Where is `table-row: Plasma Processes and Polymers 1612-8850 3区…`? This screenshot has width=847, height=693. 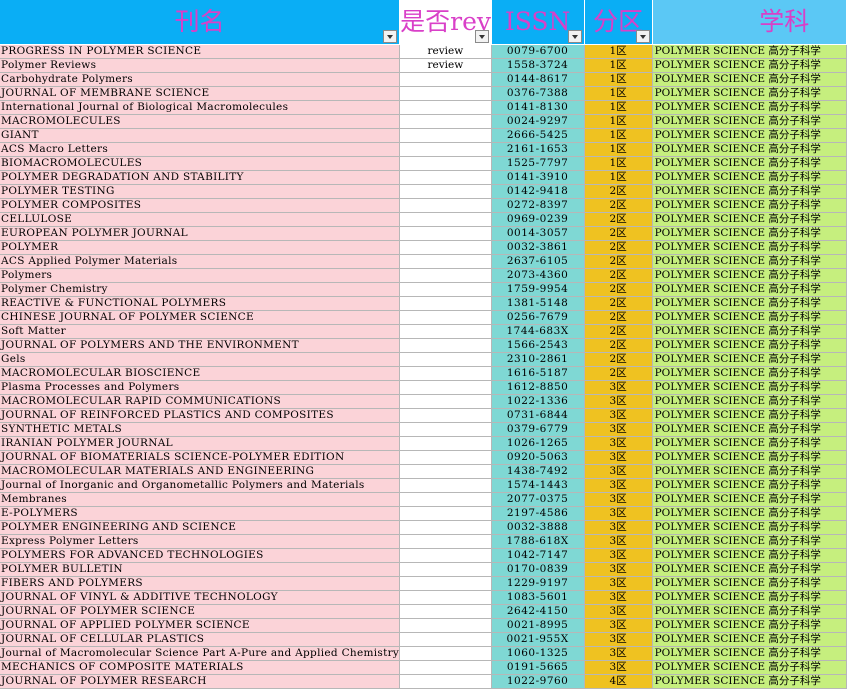
table-row: Plasma Processes and Polymers 1612-8850 3区… is located at coordinates (423, 387).